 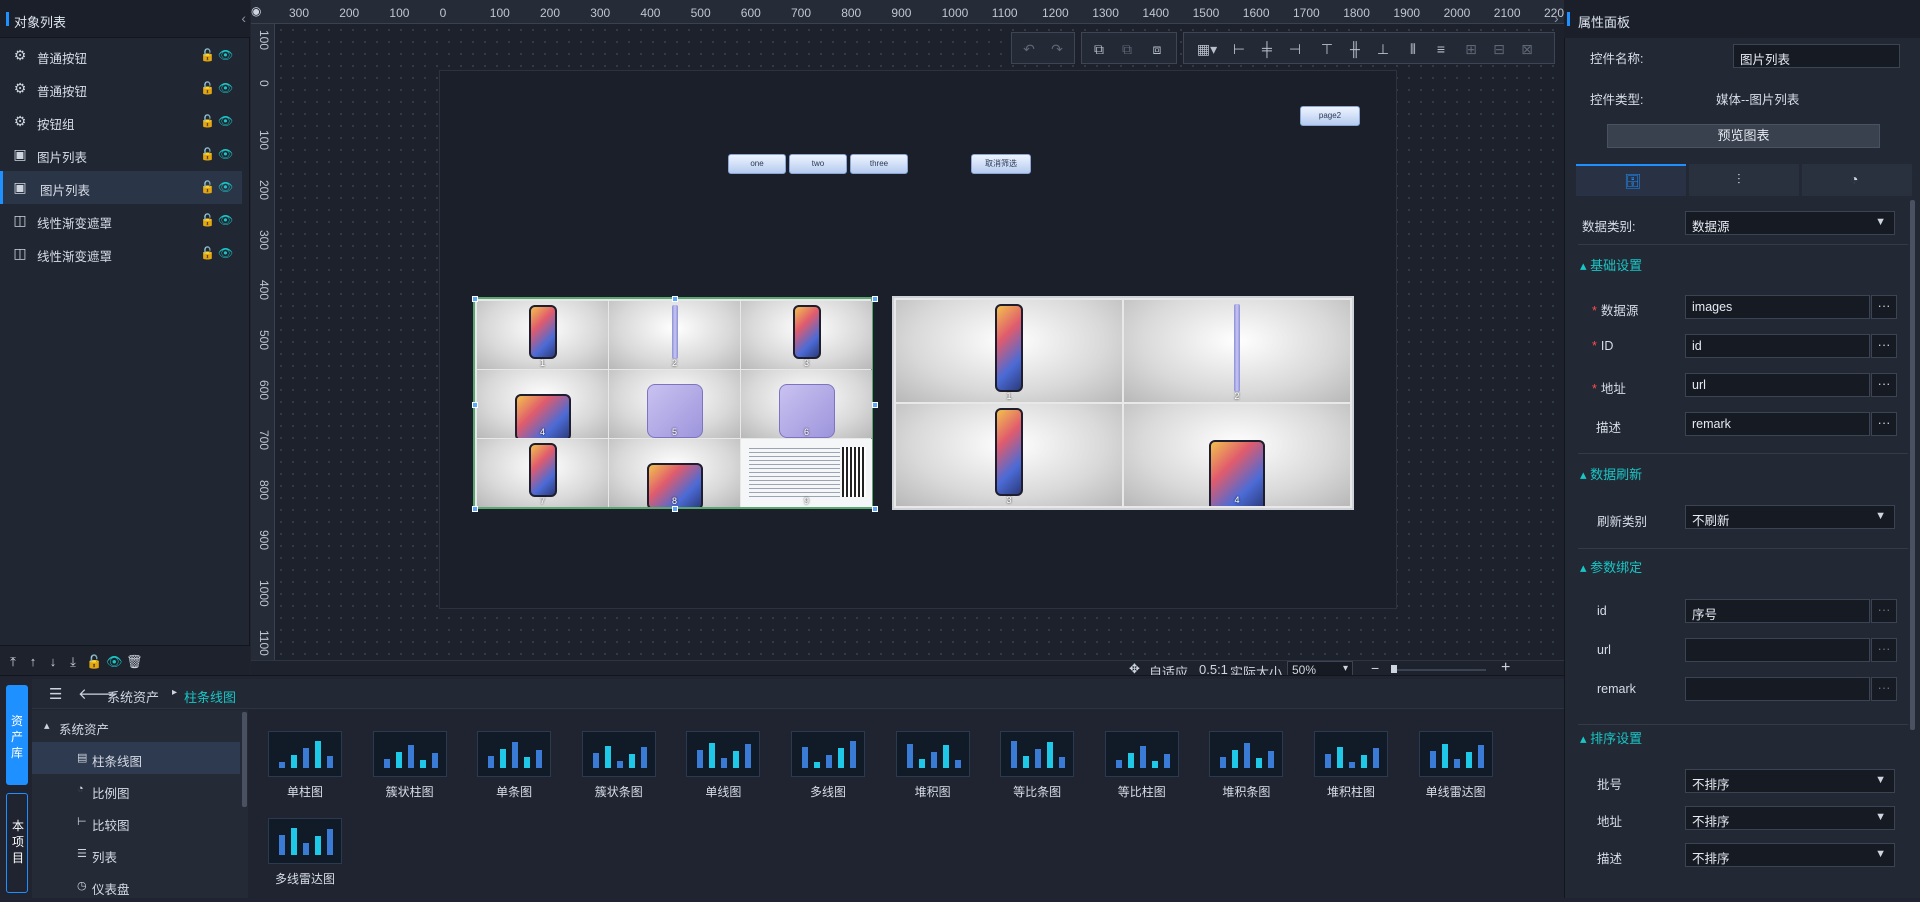 What do you see at coordinates (1001, 164) in the screenshot?
I see `cancel-filter-button: 取消筛选` at bounding box center [1001, 164].